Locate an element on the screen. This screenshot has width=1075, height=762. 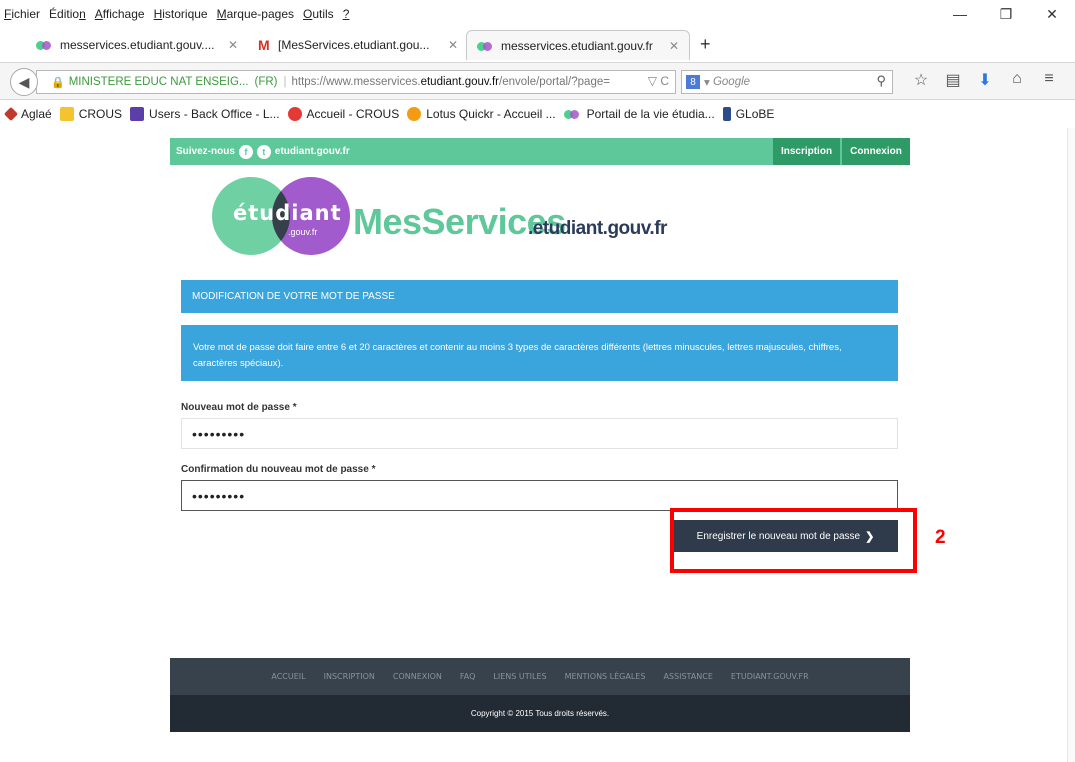
tab-title: messervices.etudiant.gouv.fr is located at coordinates (577, 45).